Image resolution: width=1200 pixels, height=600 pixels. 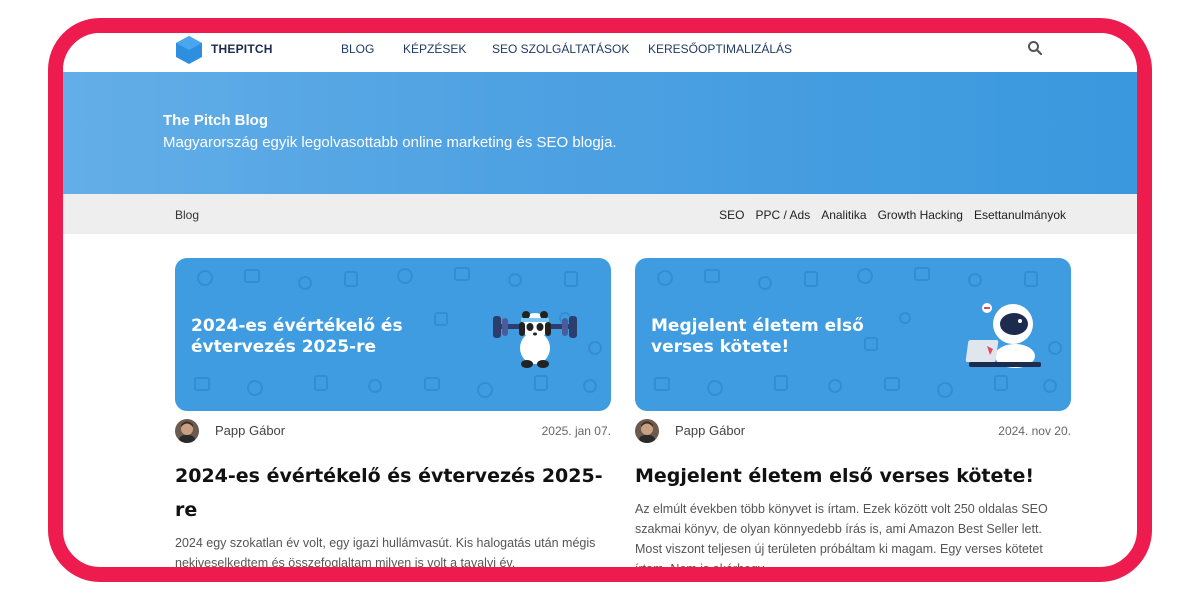 What do you see at coordinates (576, 431) in the screenshot?
I see `post-date: 2025. jan 07.` at bounding box center [576, 431].